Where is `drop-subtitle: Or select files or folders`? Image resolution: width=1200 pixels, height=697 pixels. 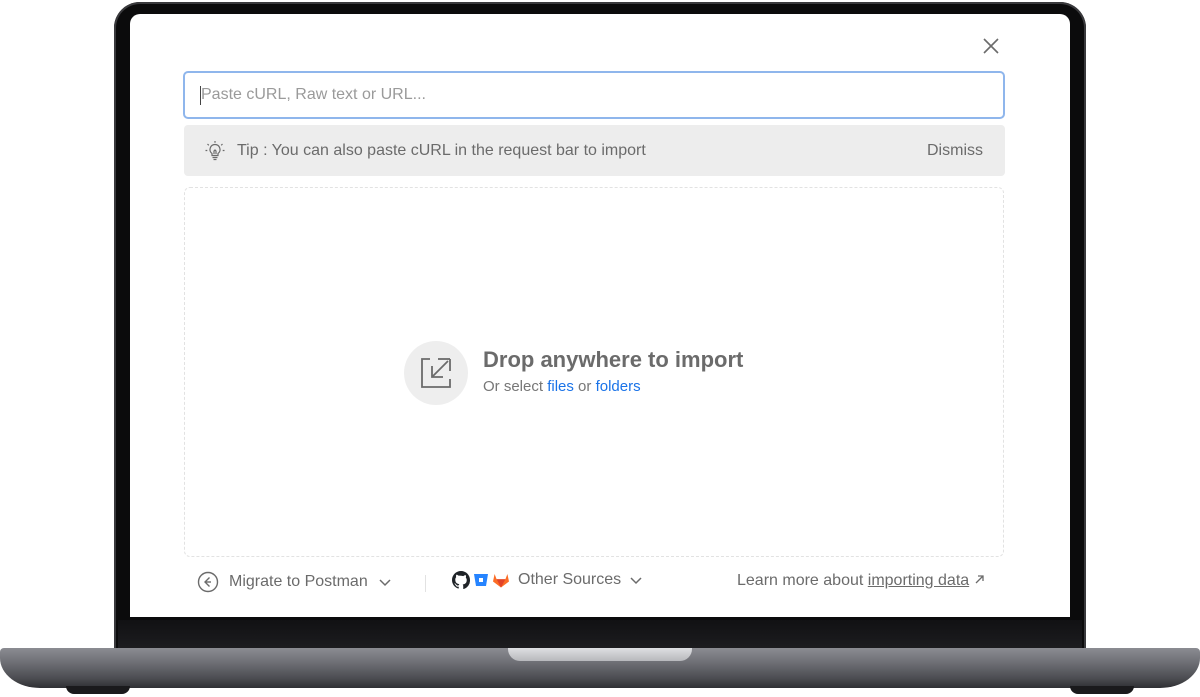
drop-subtitle: Or select files or folders is located at coordinates (562, 386).